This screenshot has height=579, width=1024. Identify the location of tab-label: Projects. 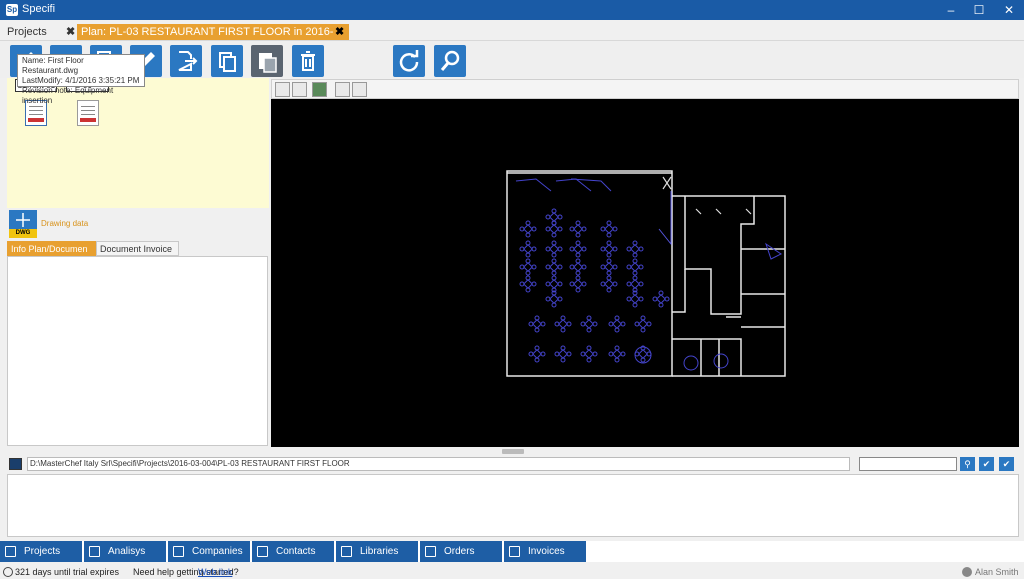
(27, 32).